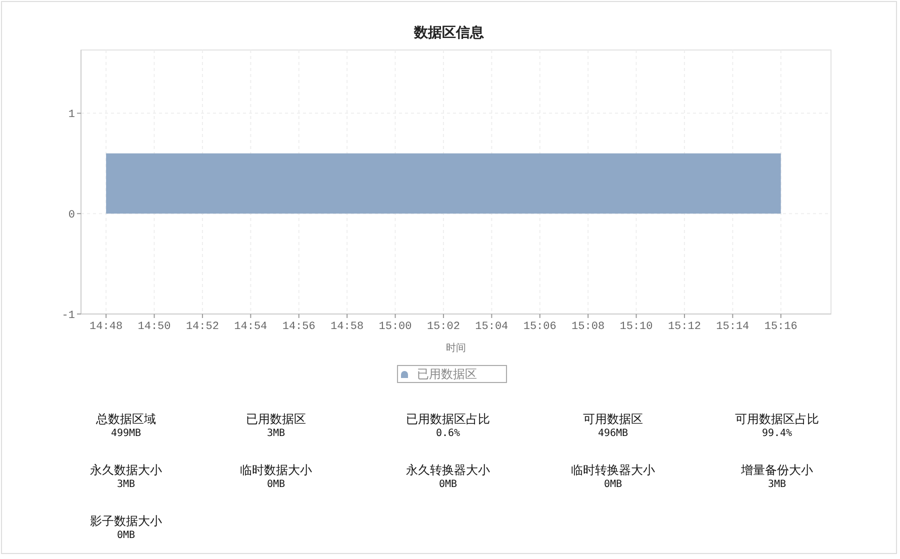 This screenshot has height=559, width=900. What do you see at coordinates (276, 470) in the screenshot?
I see `stat-label: 临时数据大小` at bounding box center [276, 470].